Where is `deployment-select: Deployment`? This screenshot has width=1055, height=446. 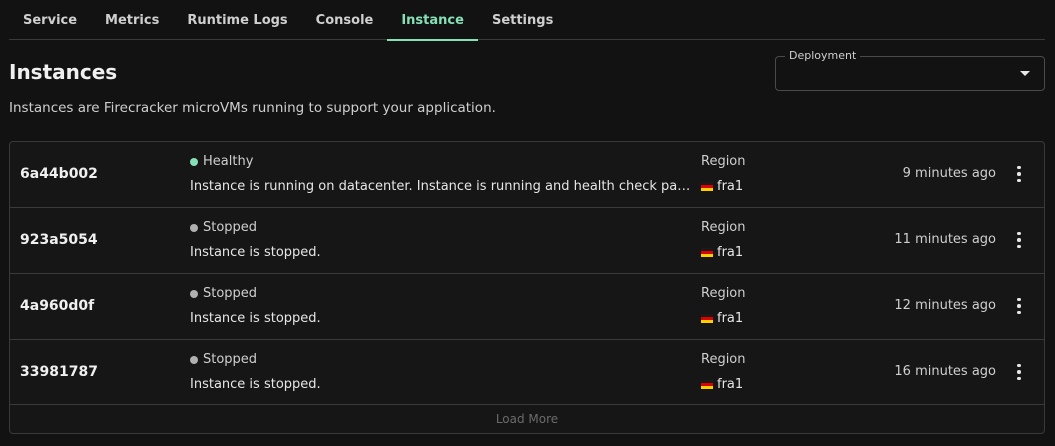
deployment-select: Deployment is located at coordinates (910, 70).